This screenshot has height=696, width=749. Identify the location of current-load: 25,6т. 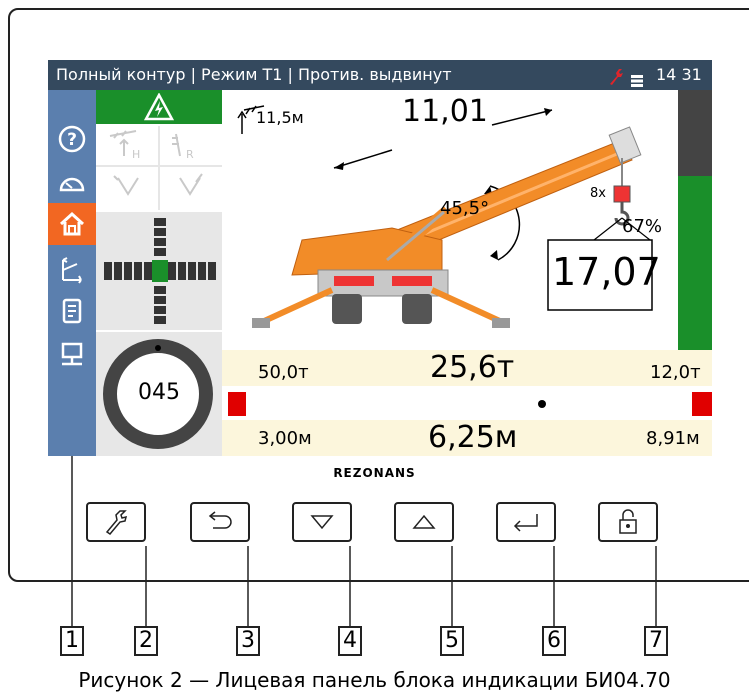
(472, 367).